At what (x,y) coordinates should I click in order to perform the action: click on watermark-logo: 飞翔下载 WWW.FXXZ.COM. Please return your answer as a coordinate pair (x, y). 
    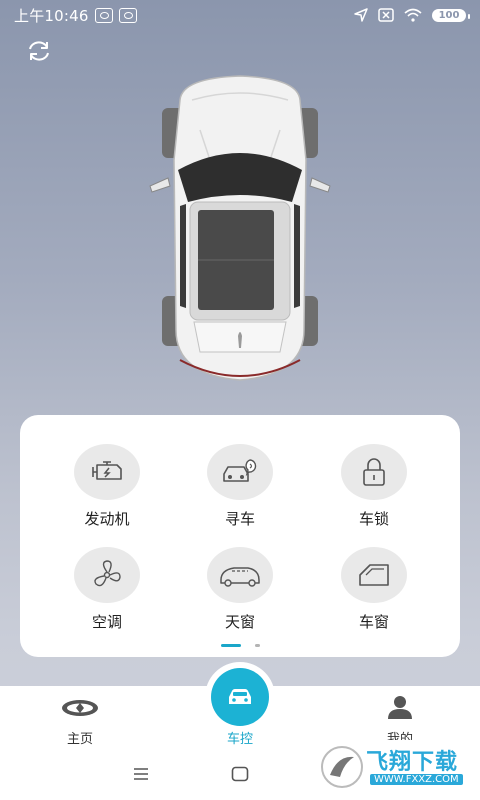
    Looking at the image, I should click on (394, 767).